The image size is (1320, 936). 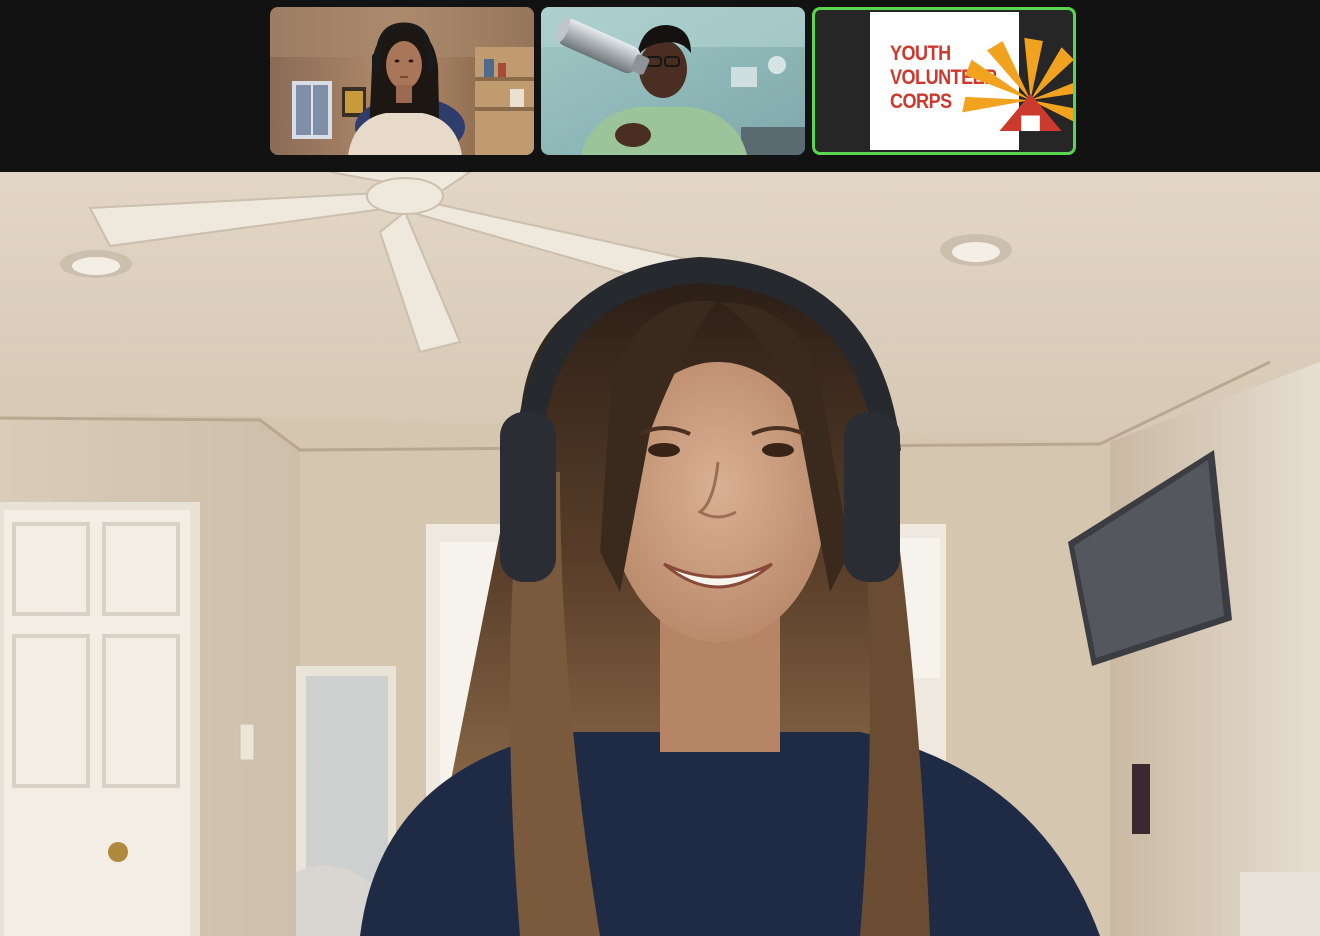 I want to click on organization-logo: YOUTH VOLUNTEER CORPS, so click(x=971, y=81).